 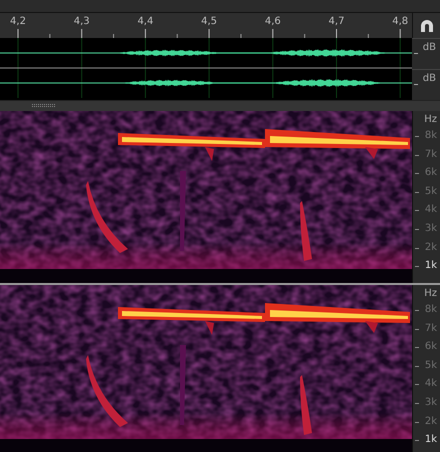 I want to click on time-label: 4,8, so click(x=400, y=21).